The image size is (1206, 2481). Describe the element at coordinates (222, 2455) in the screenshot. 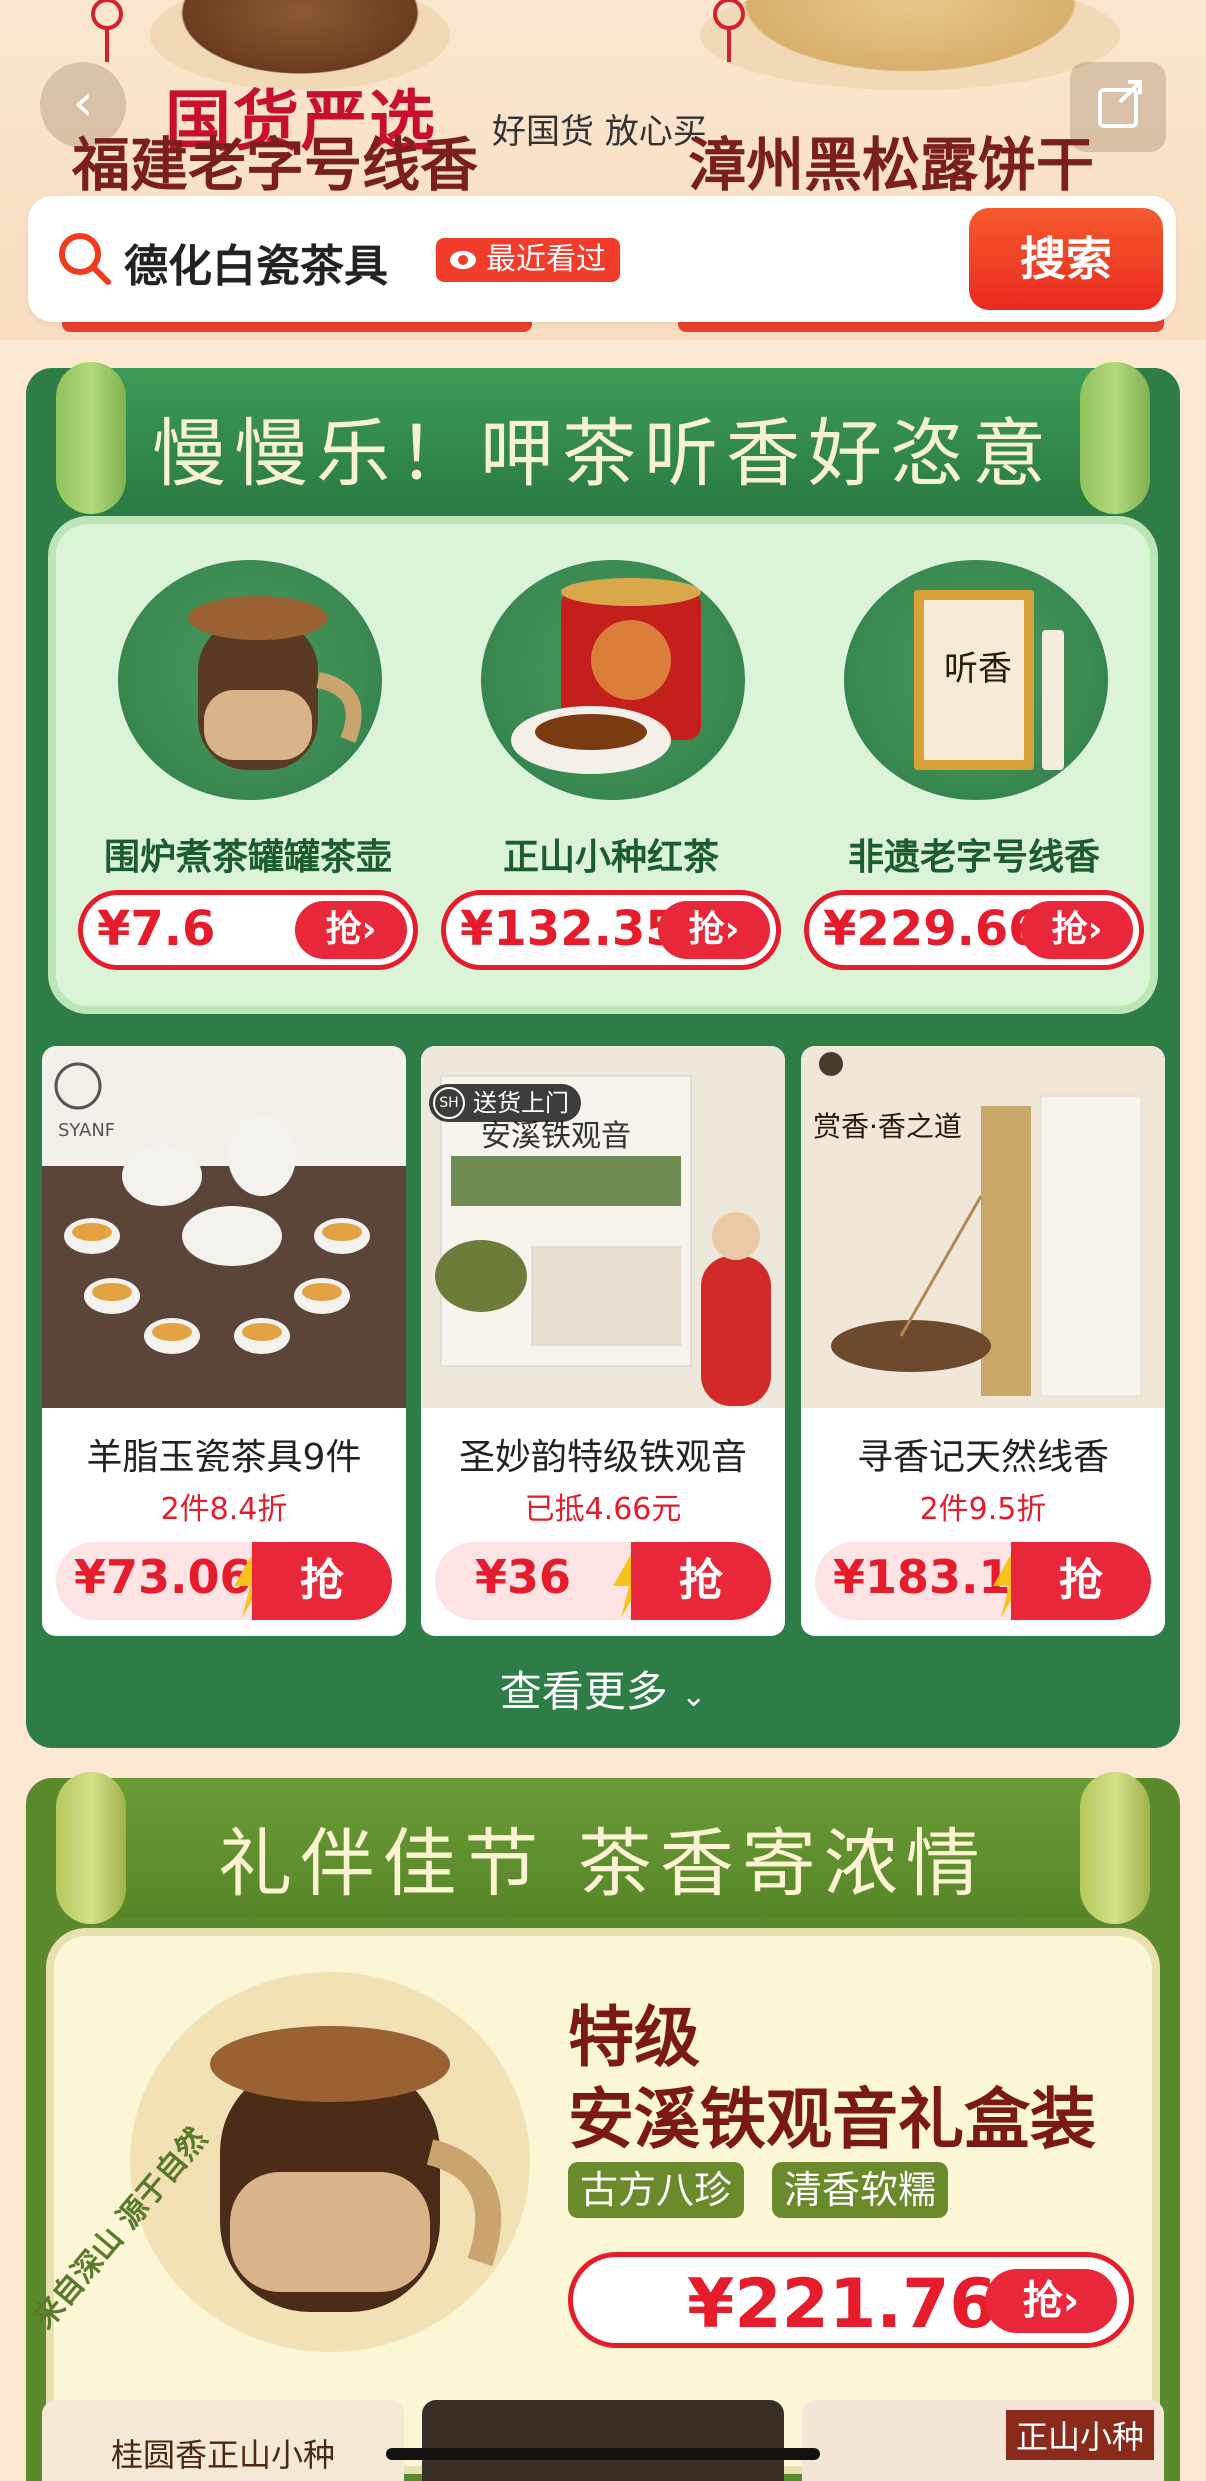

I see `product-name: 桂圆香正山小种` at that location.